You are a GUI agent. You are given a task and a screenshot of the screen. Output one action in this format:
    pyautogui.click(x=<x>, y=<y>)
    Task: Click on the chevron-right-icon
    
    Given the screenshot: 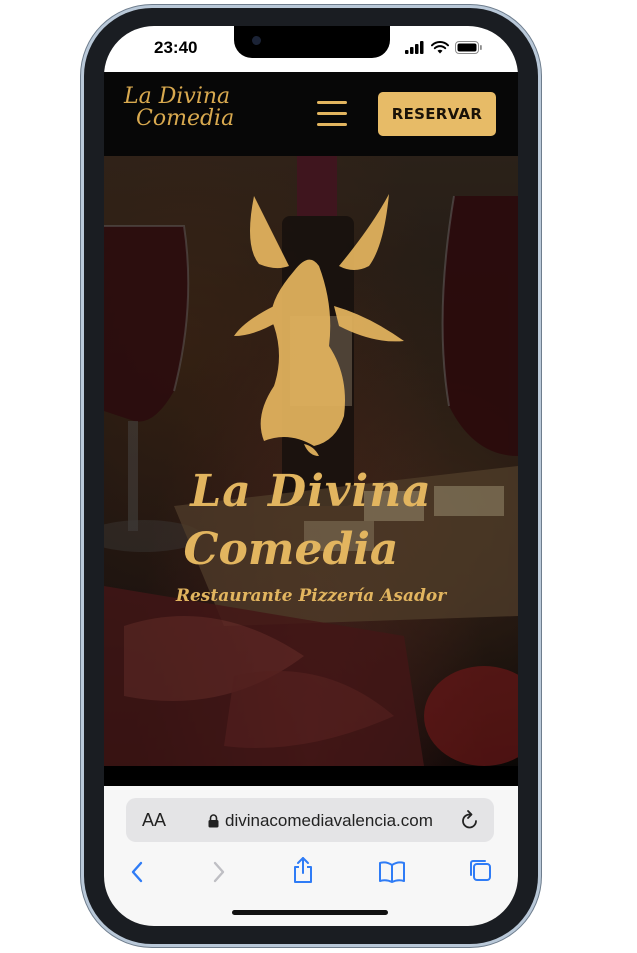 What is the action you would take?
    pyautogui.click(x=219, y=872)
    